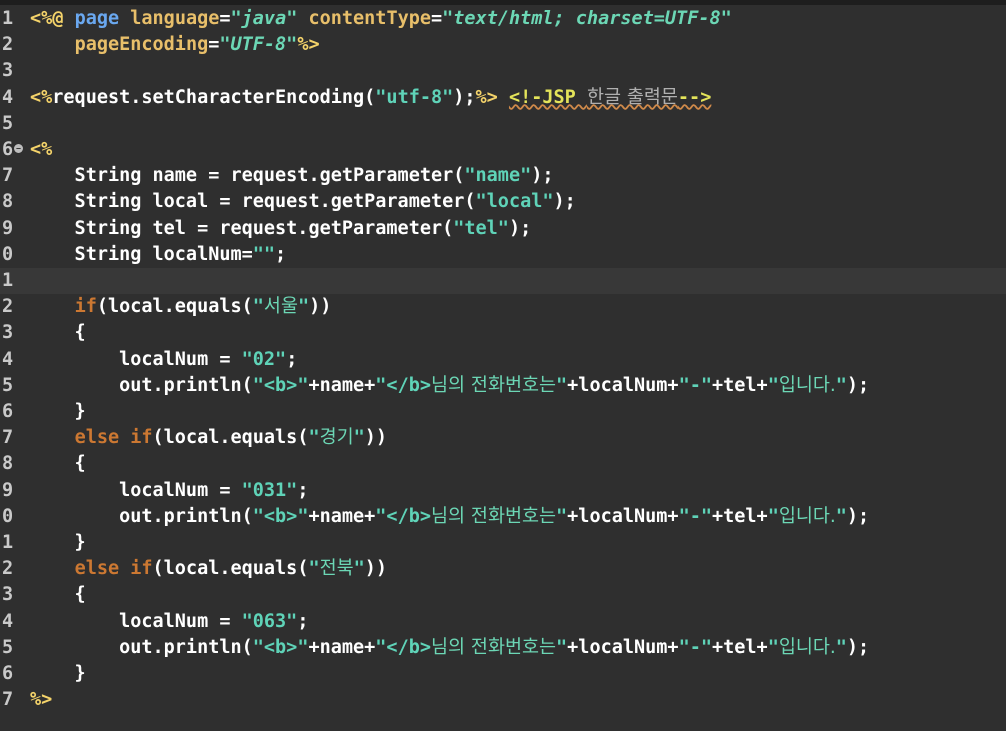 The width and height of the screenshot is (1006, 731). What do you see at coordinates (503, 438) in the screenshot?
I see `code-line: 7 else if(local.equals("경기"))` at bounding box center [503, 438].